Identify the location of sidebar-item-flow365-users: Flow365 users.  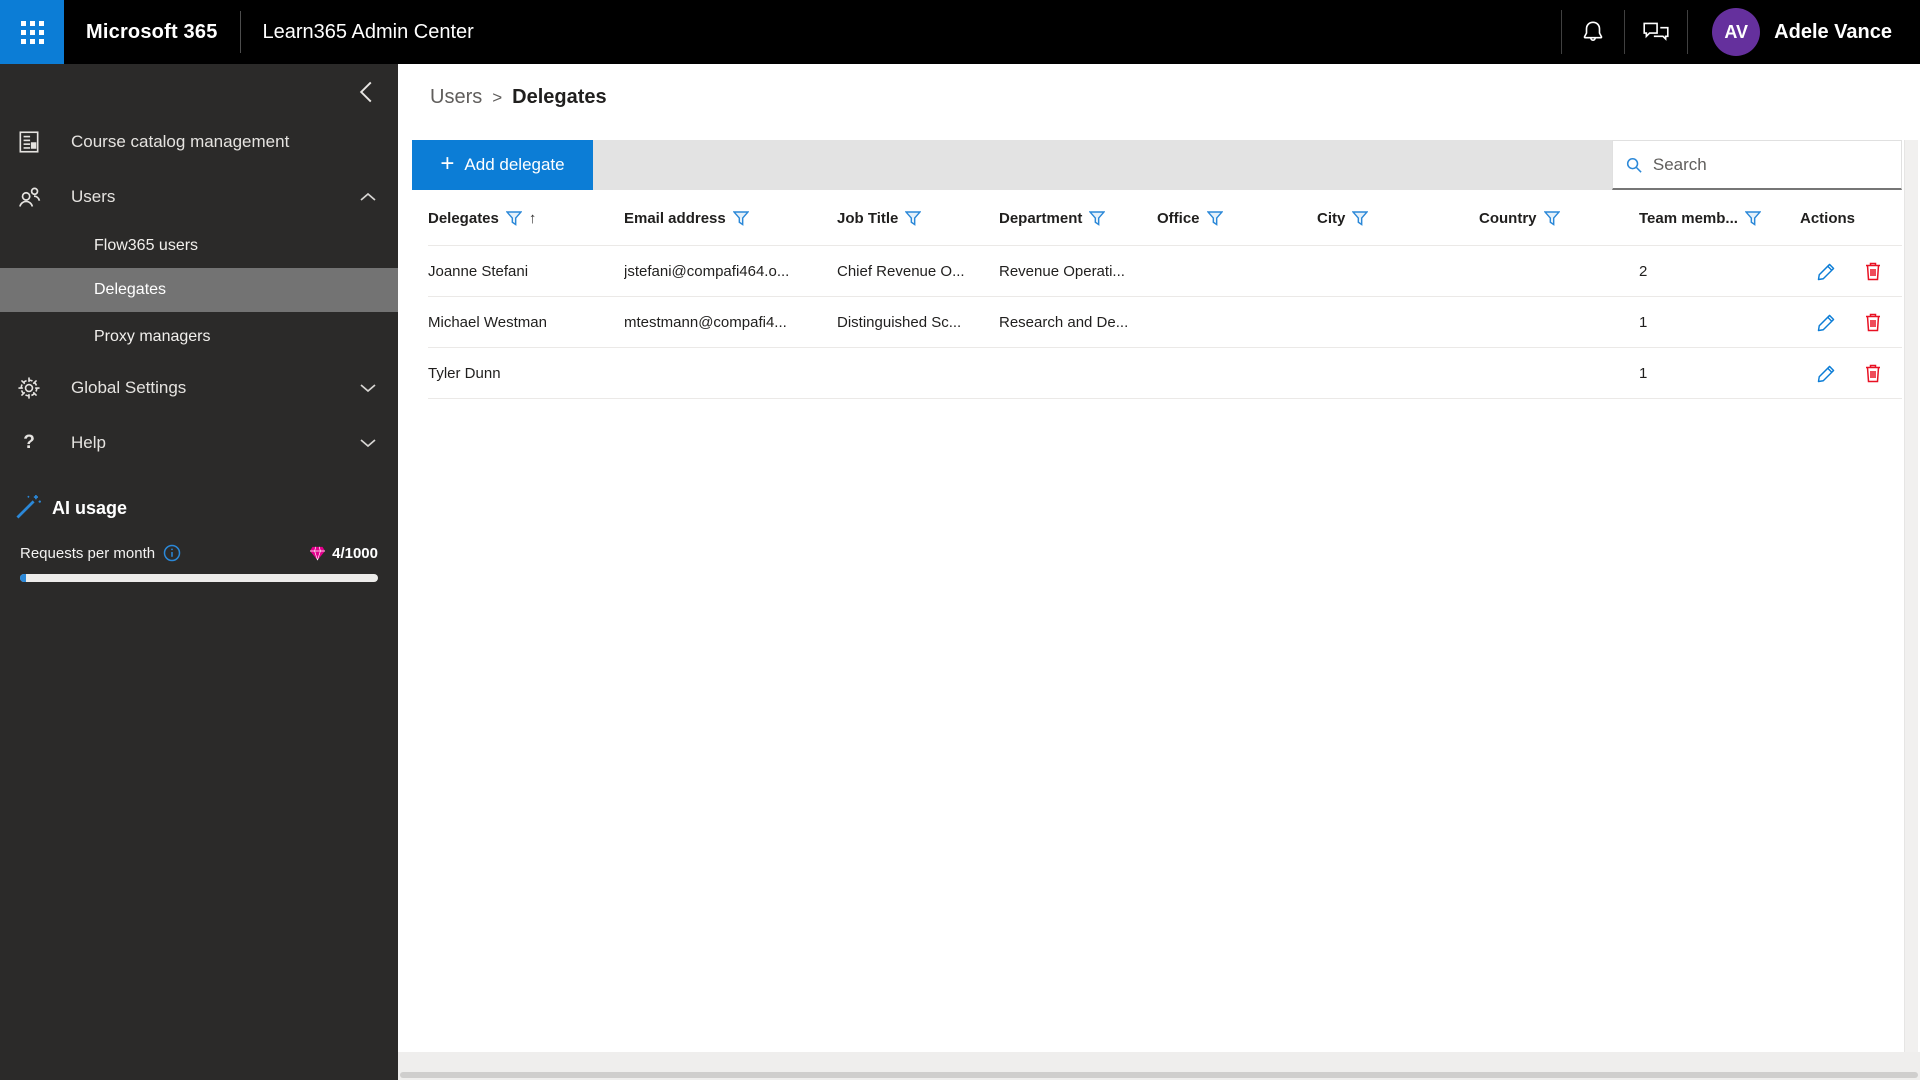
(199, 246).